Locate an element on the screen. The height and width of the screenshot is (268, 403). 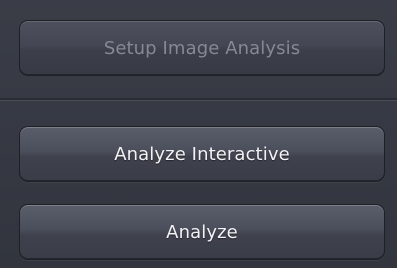
analyze-interactive-label: Analyze Interactive is located at coordinates (202, 154).